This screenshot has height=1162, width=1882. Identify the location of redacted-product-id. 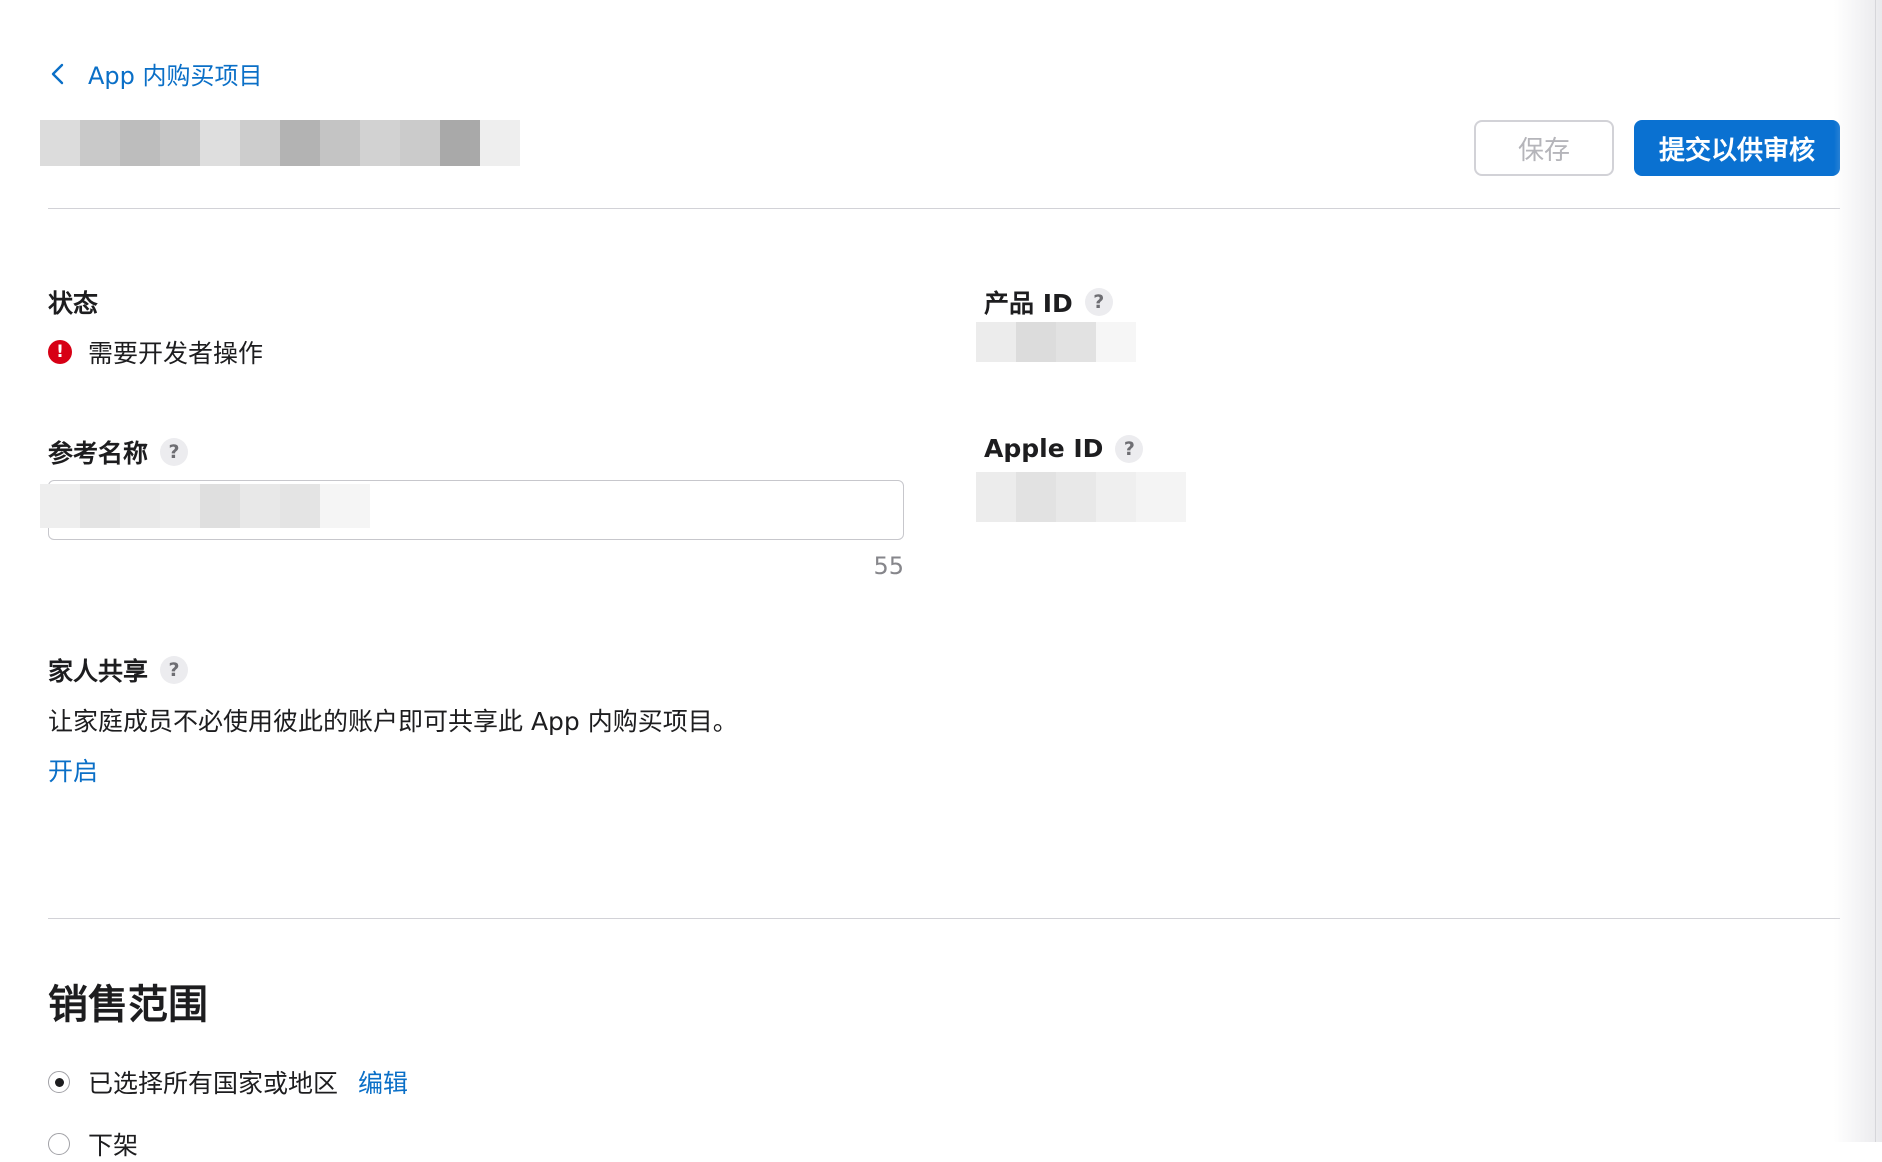
(1056, 342).